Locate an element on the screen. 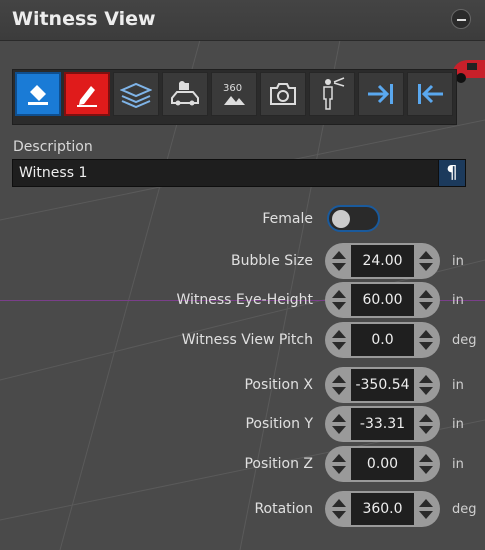 This screenshot has width=485, height=550. arrow-right-to-bar-icon is located at coordinates (380, 94).